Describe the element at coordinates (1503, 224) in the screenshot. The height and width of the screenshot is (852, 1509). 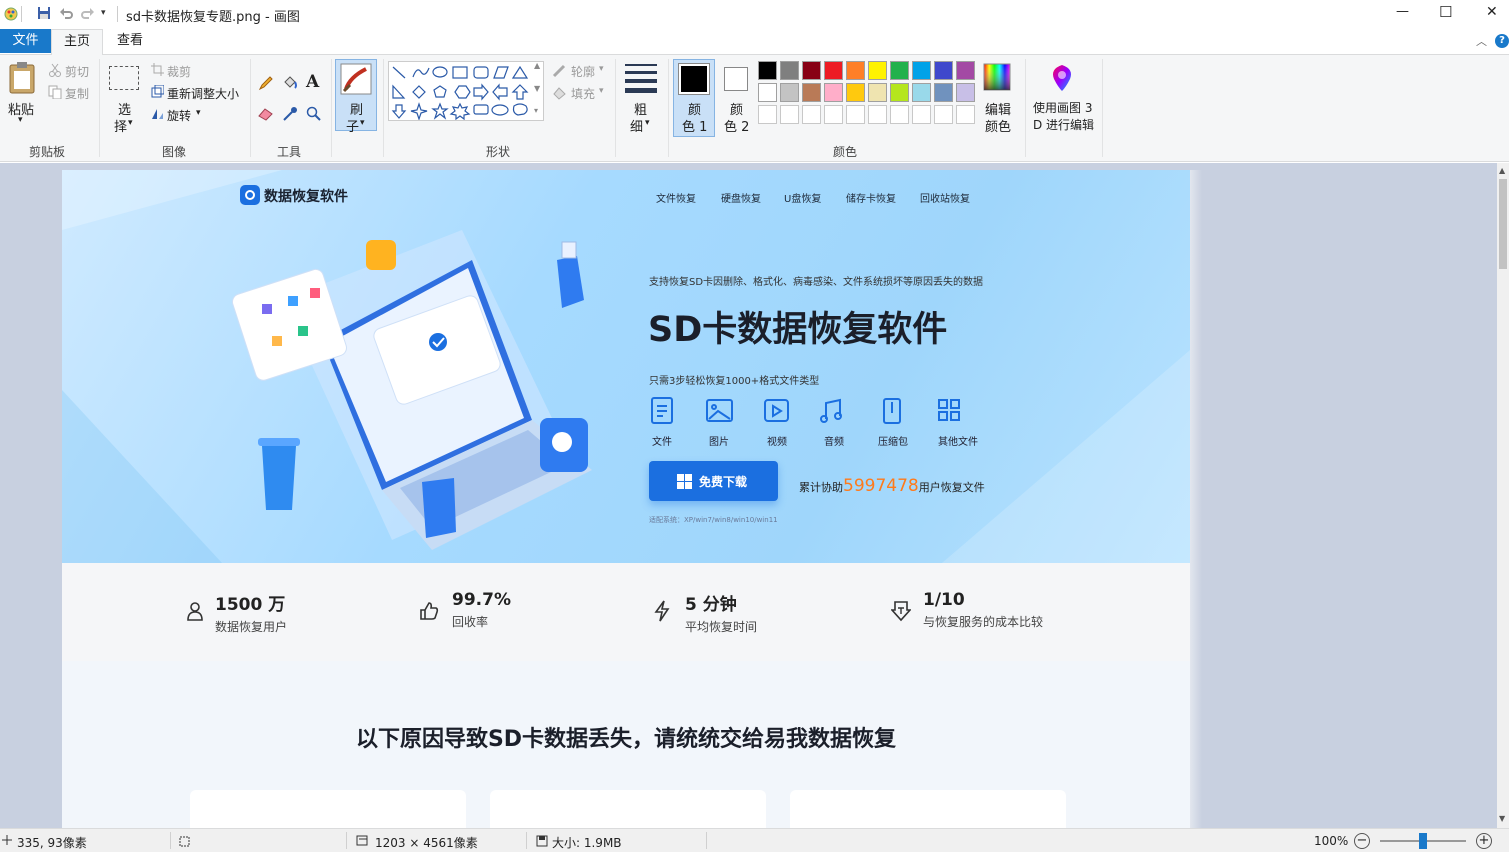
I see `scrollbar-thumb` at that location.